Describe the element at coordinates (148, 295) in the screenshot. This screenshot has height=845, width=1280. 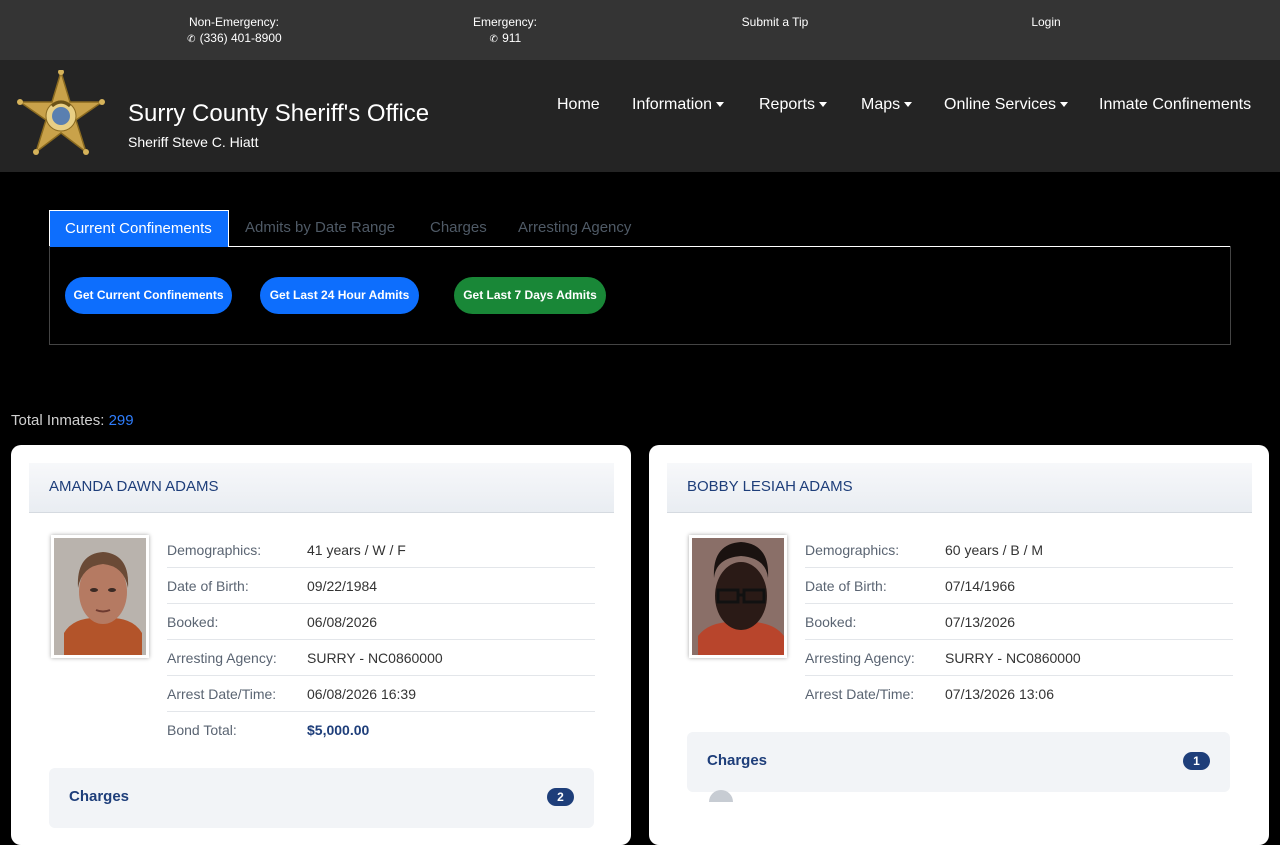
I see `get-current-confinements-button: Get Current Confinements` at that location.